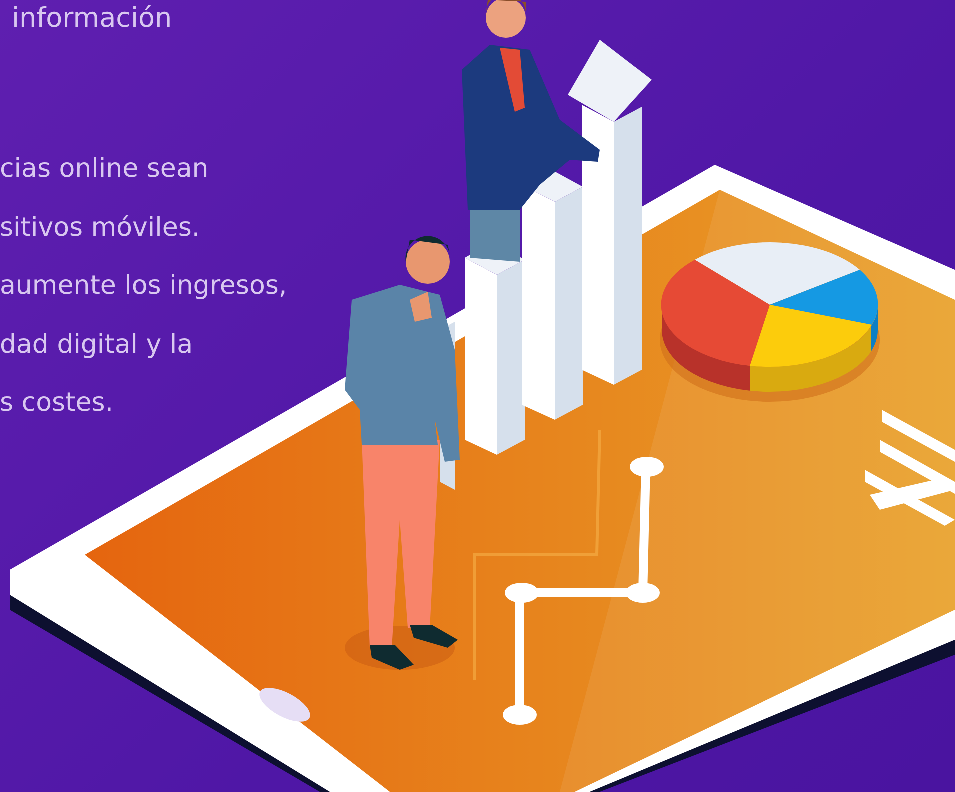 This screenshot has width=955, height=792. I want to click on paragraph-text: cias online sean sitivos móviles. aumente los ingresos, dad digital y la s costes., so click(144, 286).